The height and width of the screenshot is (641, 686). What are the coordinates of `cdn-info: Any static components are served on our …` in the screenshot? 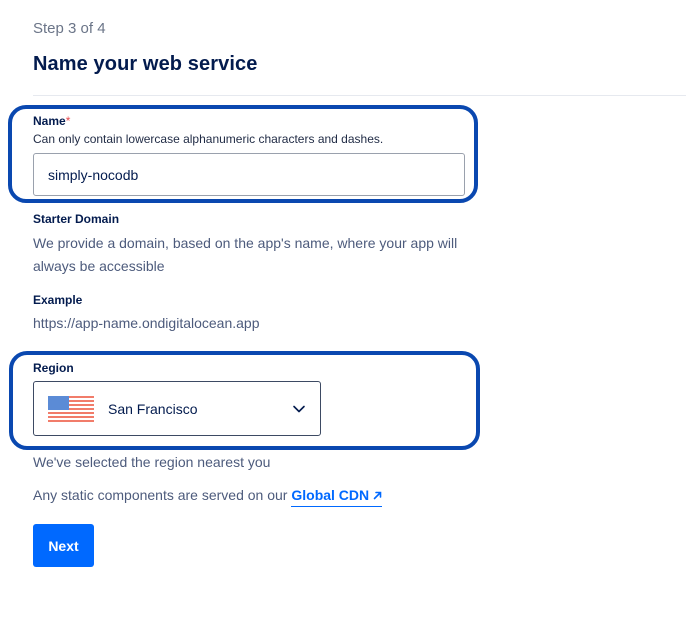 It's located at (208, 497).